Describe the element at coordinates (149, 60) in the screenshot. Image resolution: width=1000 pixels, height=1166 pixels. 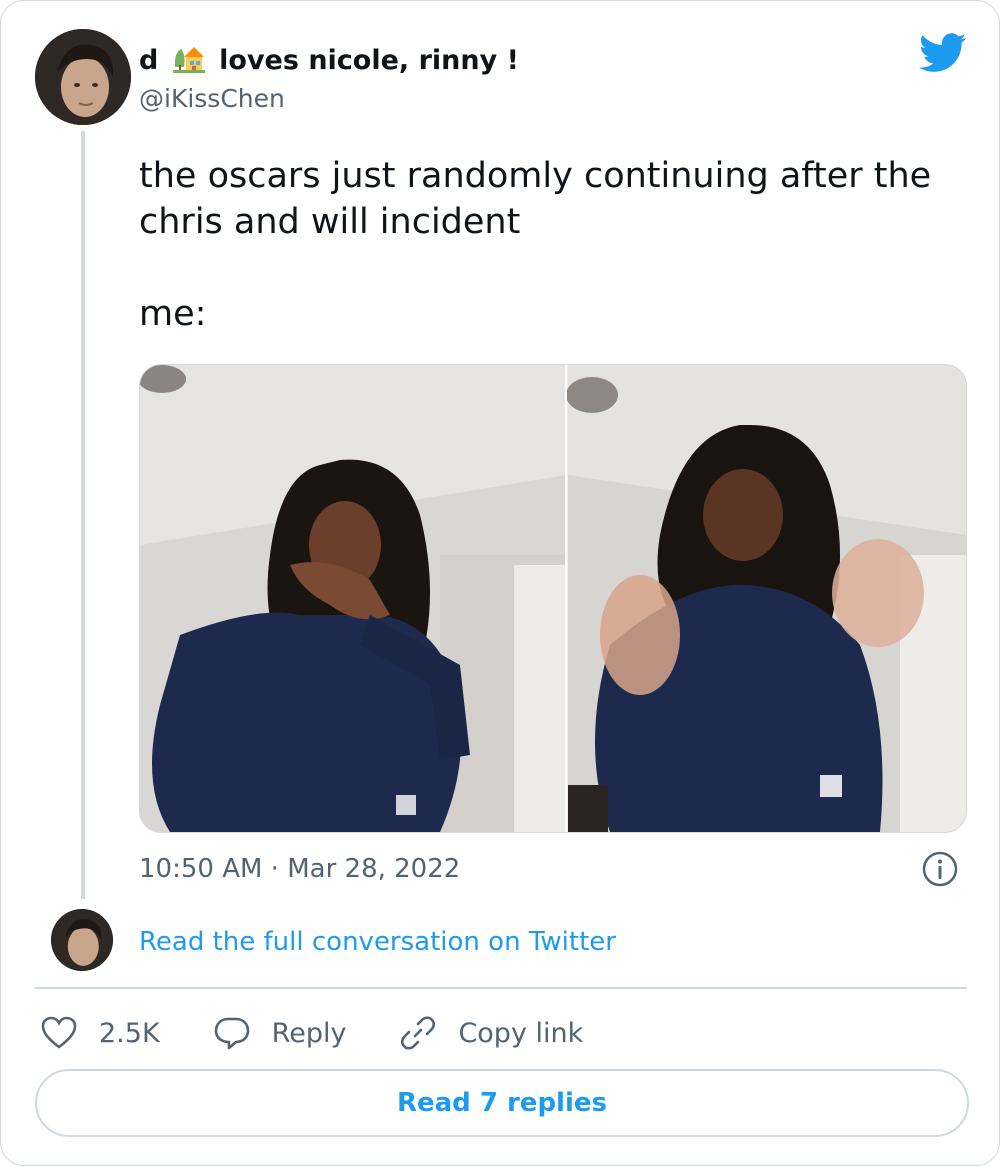
I see `author-name-prefix: d` at that location.